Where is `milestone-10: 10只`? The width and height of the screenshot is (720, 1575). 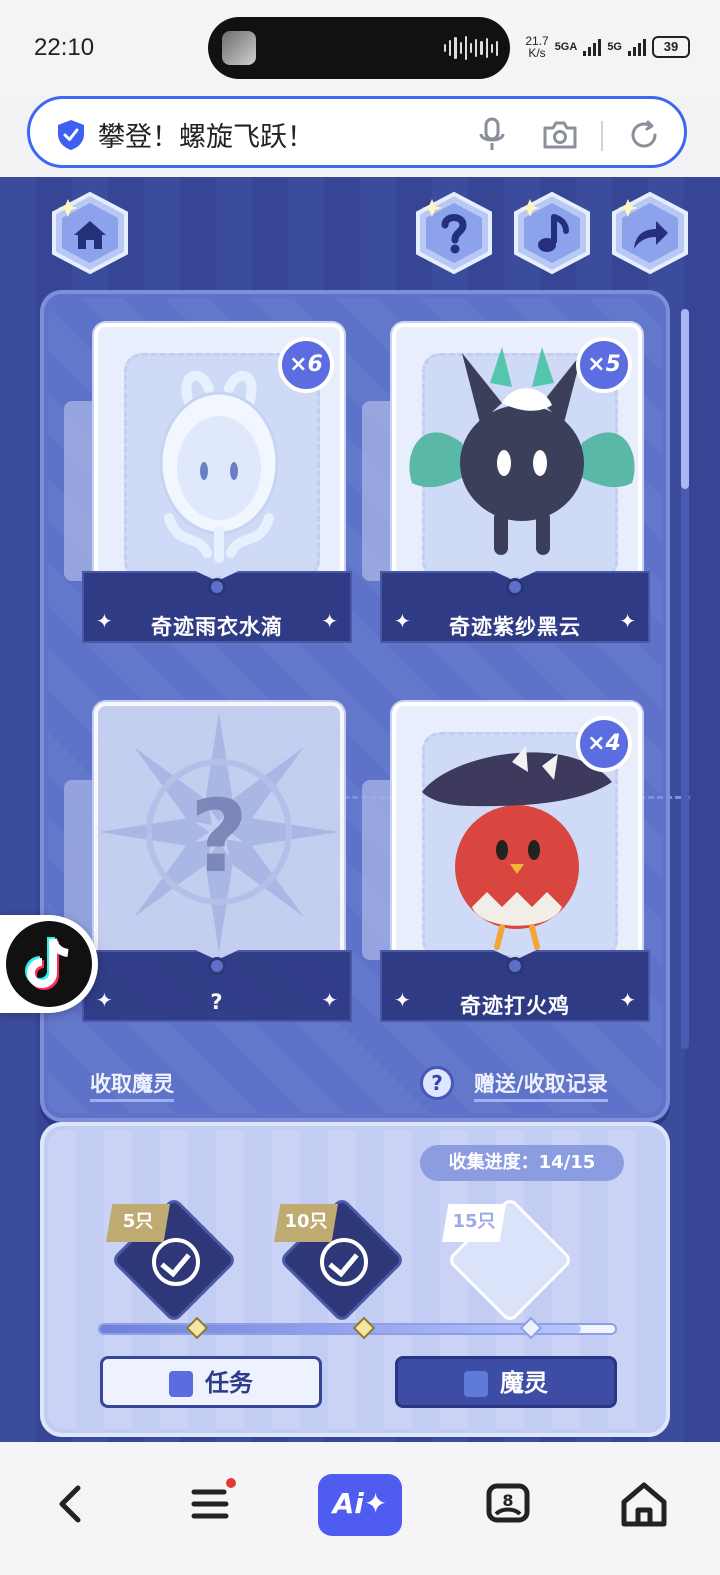 milestone-10: 10只 is located at coordinates (339, 1267).